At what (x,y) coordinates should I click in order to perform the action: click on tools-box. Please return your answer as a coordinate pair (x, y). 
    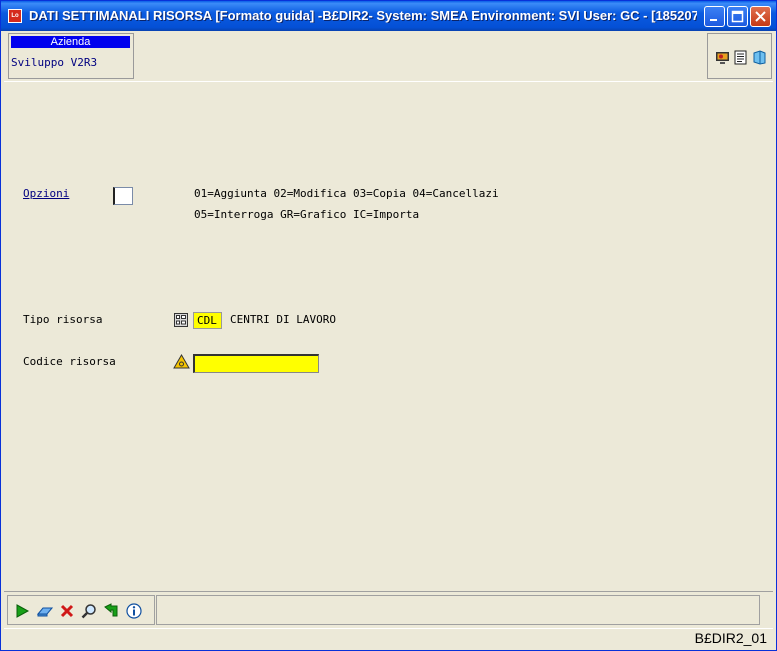
    Looking at the image, I should click on (739, 56).